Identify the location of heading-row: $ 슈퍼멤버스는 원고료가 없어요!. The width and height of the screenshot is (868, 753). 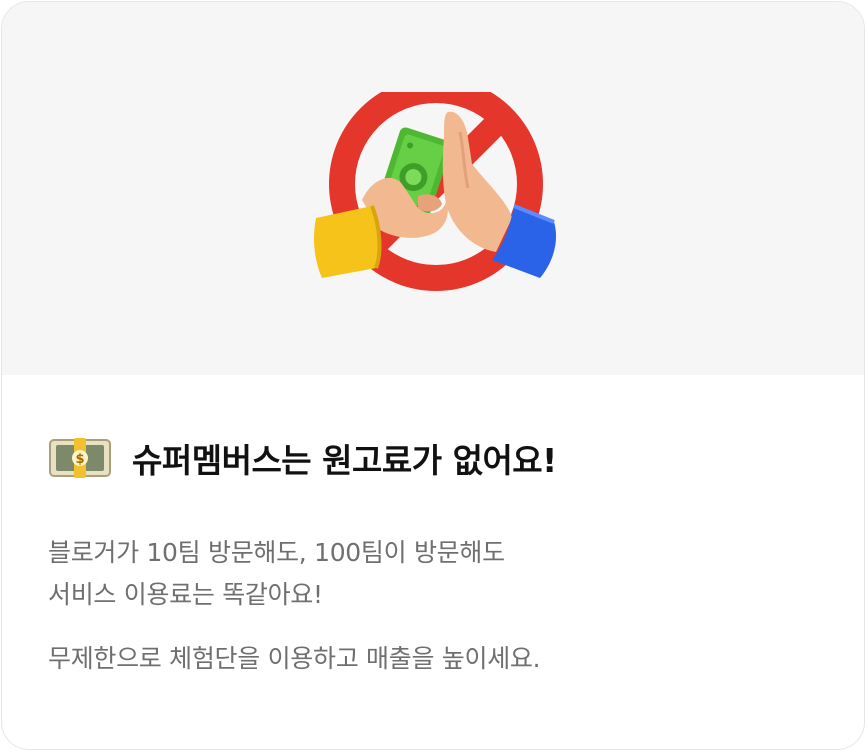
(436, 458).